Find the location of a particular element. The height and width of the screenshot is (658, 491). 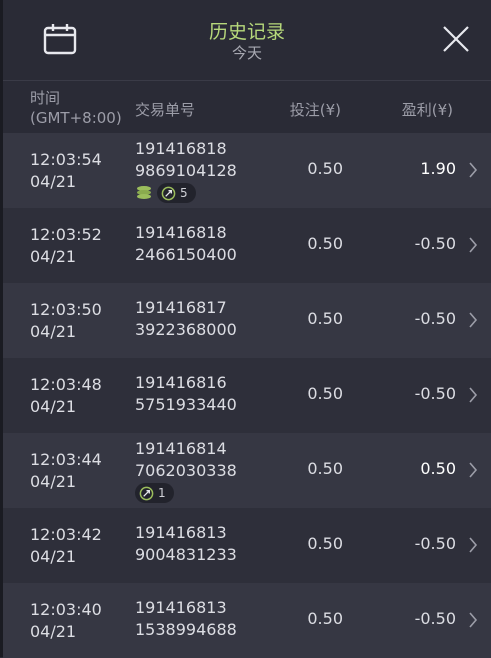

header: 历史记录 今天 is located at coordinates (247, 40).